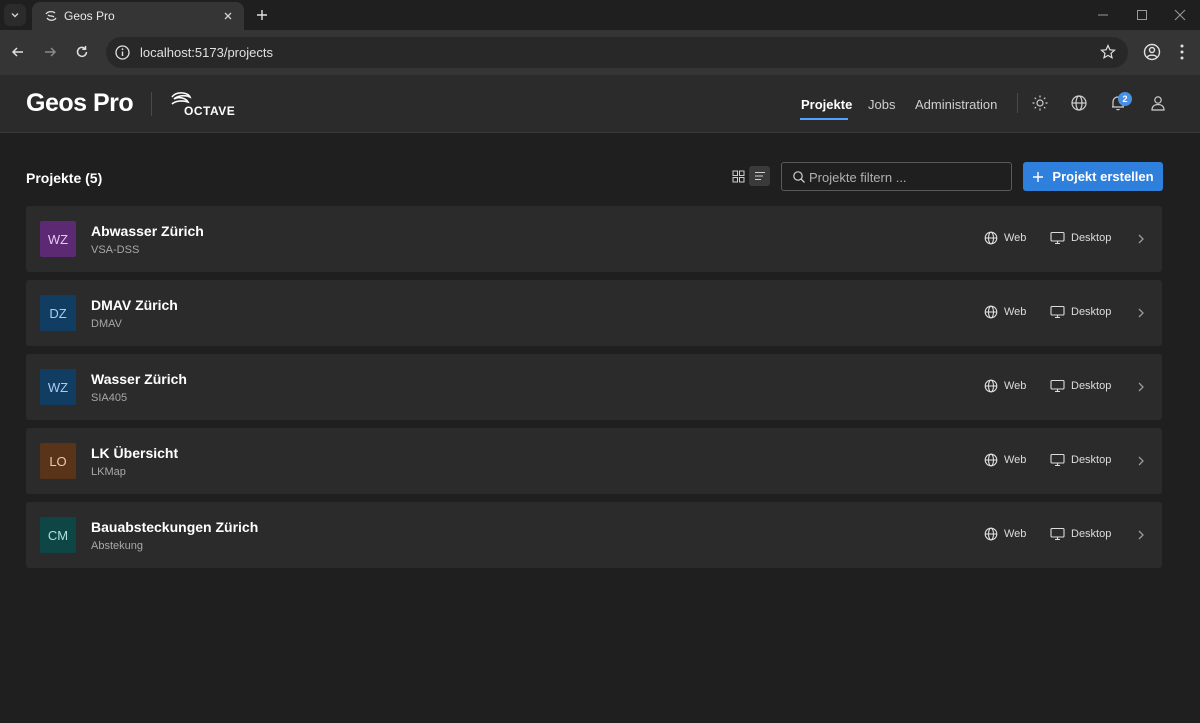 The height and width of the screenshot is (723, 1200). I want to click on forward-button, so click(50, 52).